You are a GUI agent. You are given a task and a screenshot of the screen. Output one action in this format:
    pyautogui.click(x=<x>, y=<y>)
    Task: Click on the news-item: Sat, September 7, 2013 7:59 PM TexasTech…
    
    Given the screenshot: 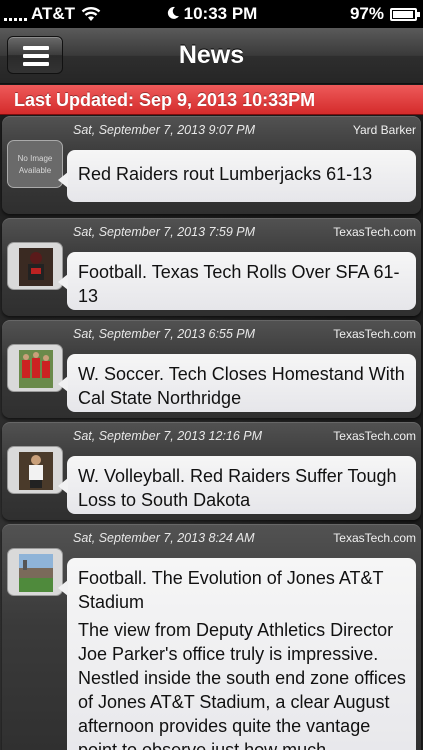 What is the action you would take?
    pyautogui.click(x=211, y=267)
    